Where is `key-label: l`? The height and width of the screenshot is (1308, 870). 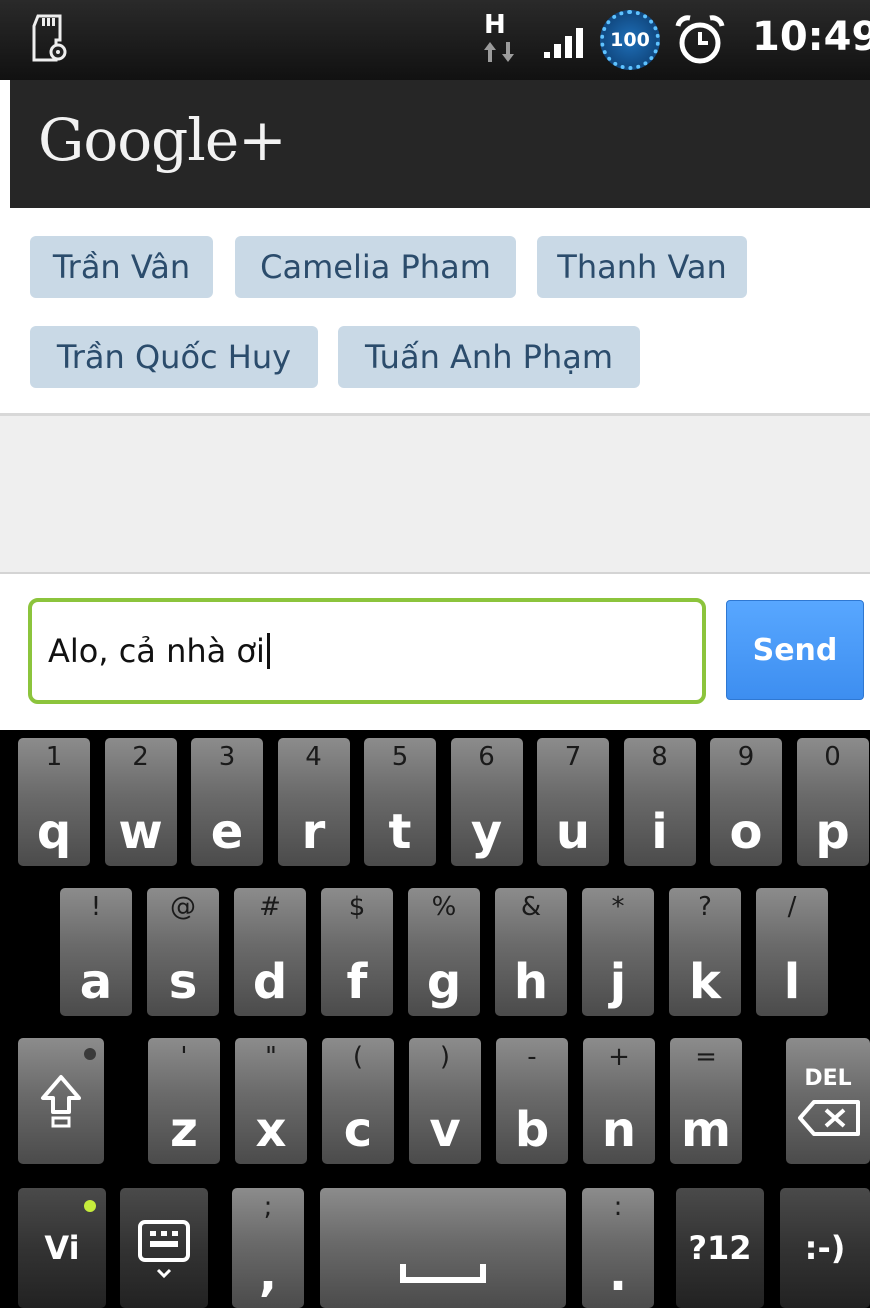
key-label: l is located at coordinates (792, 982).